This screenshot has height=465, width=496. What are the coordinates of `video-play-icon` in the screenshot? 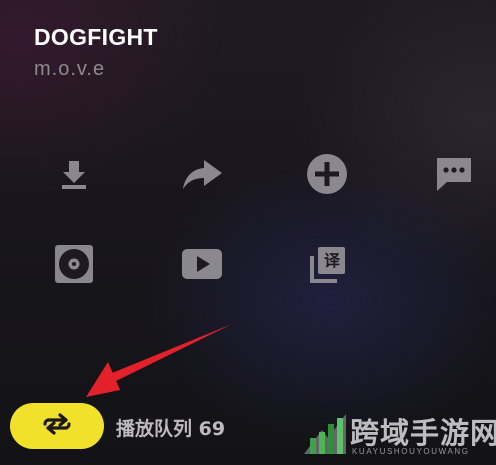 It's located at (202, 264).